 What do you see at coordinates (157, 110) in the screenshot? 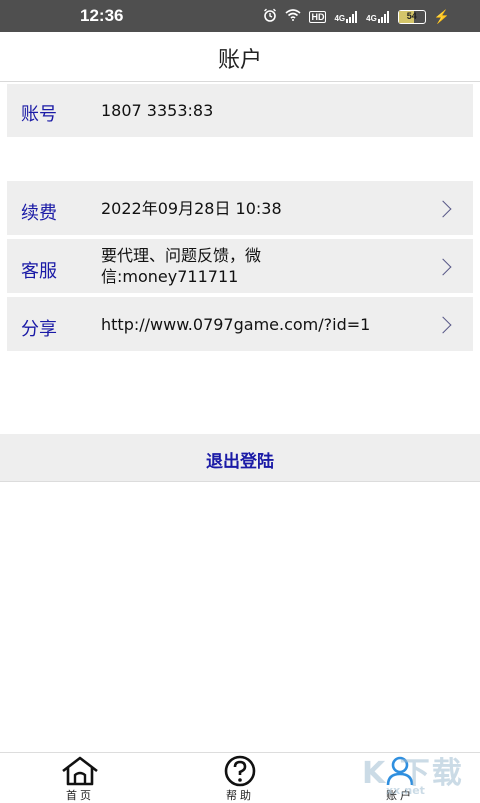
I see `account-value: 1807 3353:83` at bounding box center [157, 110].